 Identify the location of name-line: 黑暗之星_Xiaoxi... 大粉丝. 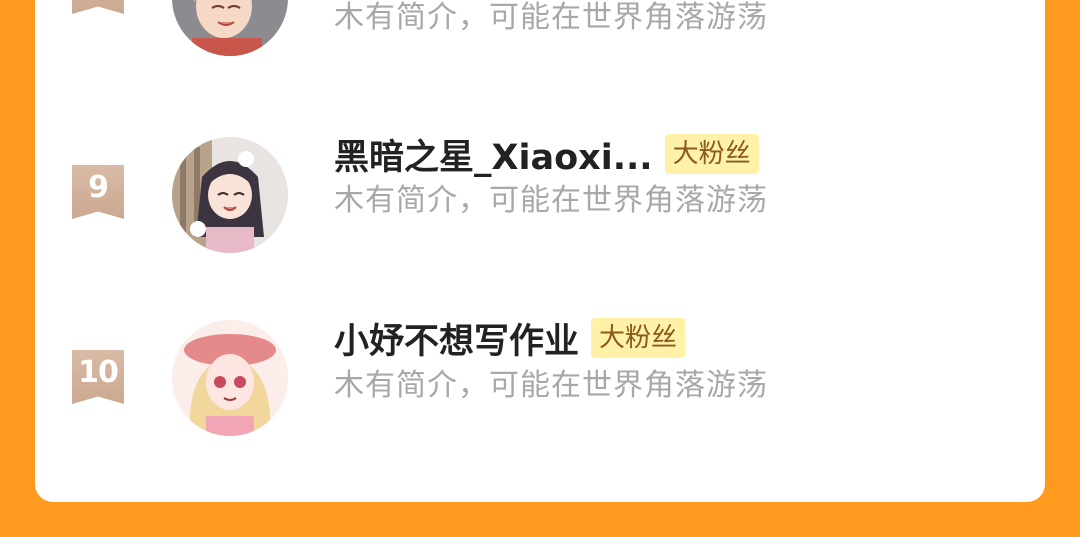
(546, 155).